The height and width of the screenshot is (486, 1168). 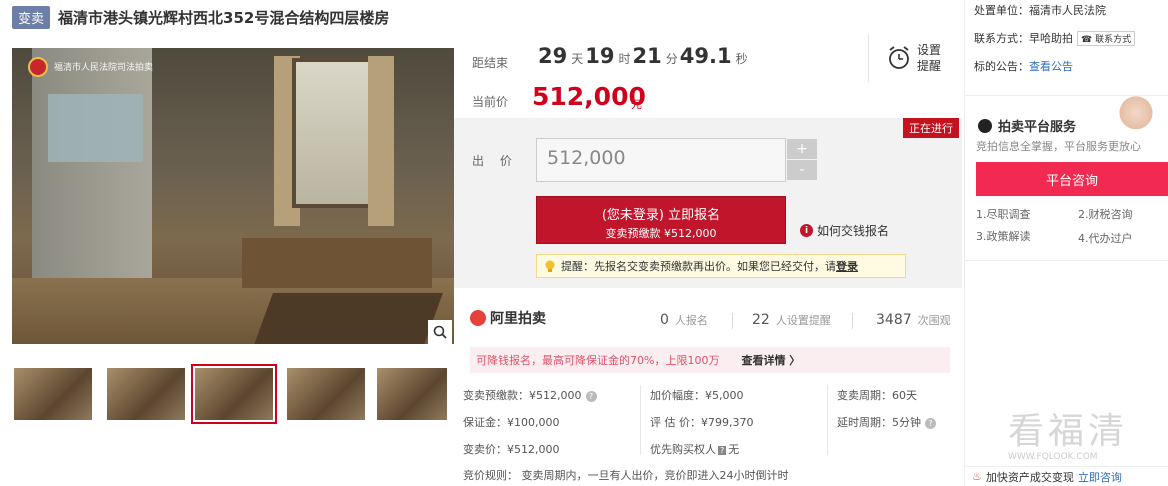 I want to click on stat-signups: 0 人报名, so click(x=684, y=320).